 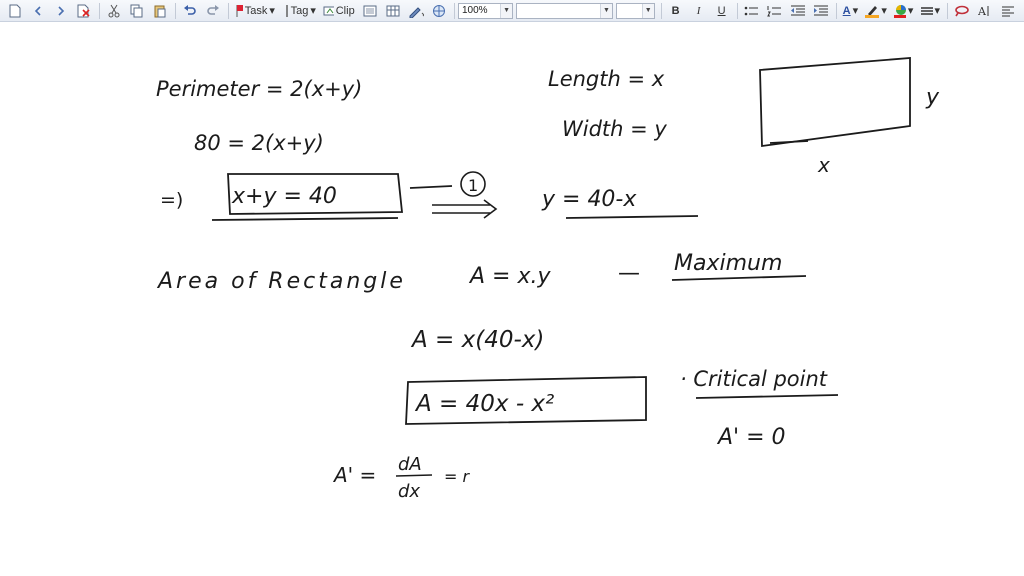 I want to click on maximum-label: Maximum, so click(x=728, y=263).